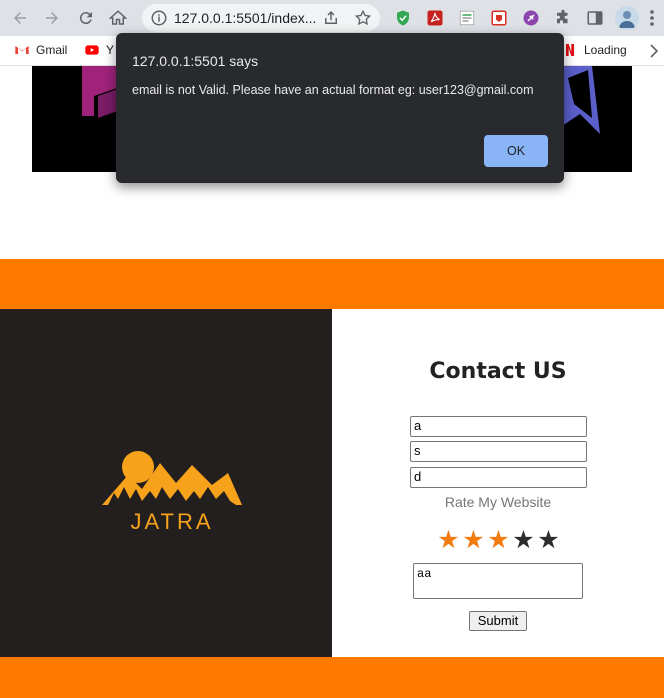 This screenshot has height=698, width=664. I want to click on dialog-title: 127.0.0.1:5501 says, so click(195, 61).